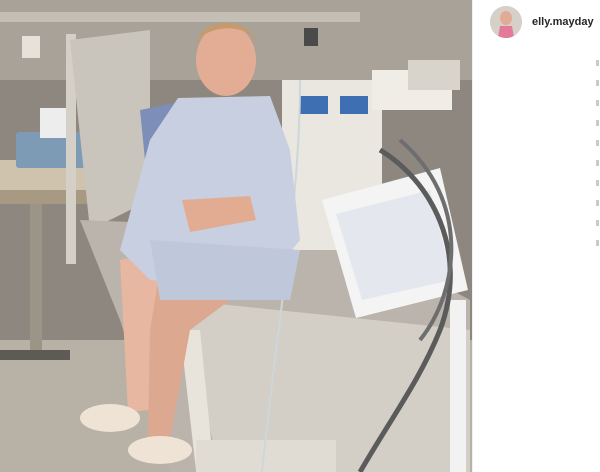 Image resolution: width=600 pixels, height=472 pixels. I want to click on post-header: elly.mayday, so click(536, 22).